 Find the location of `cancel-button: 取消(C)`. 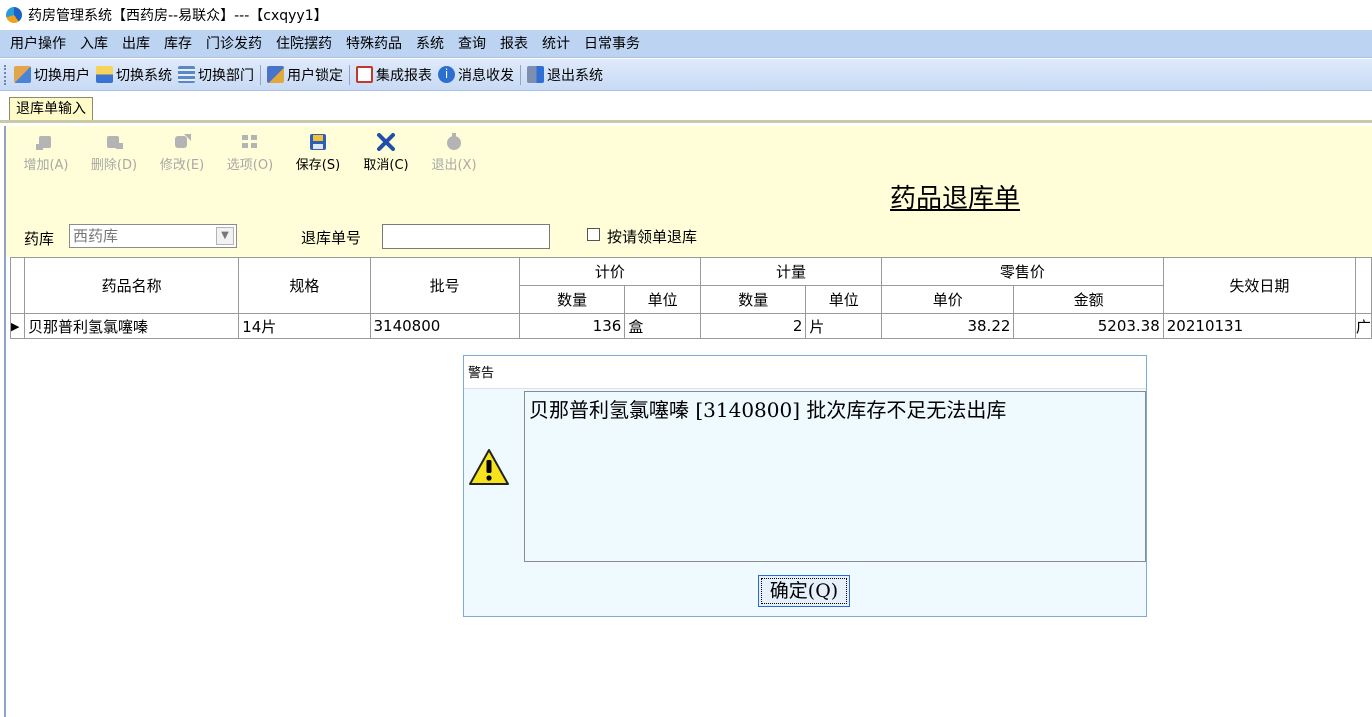

cancel-button: 取消(C) is located at coordinates (386, 152).